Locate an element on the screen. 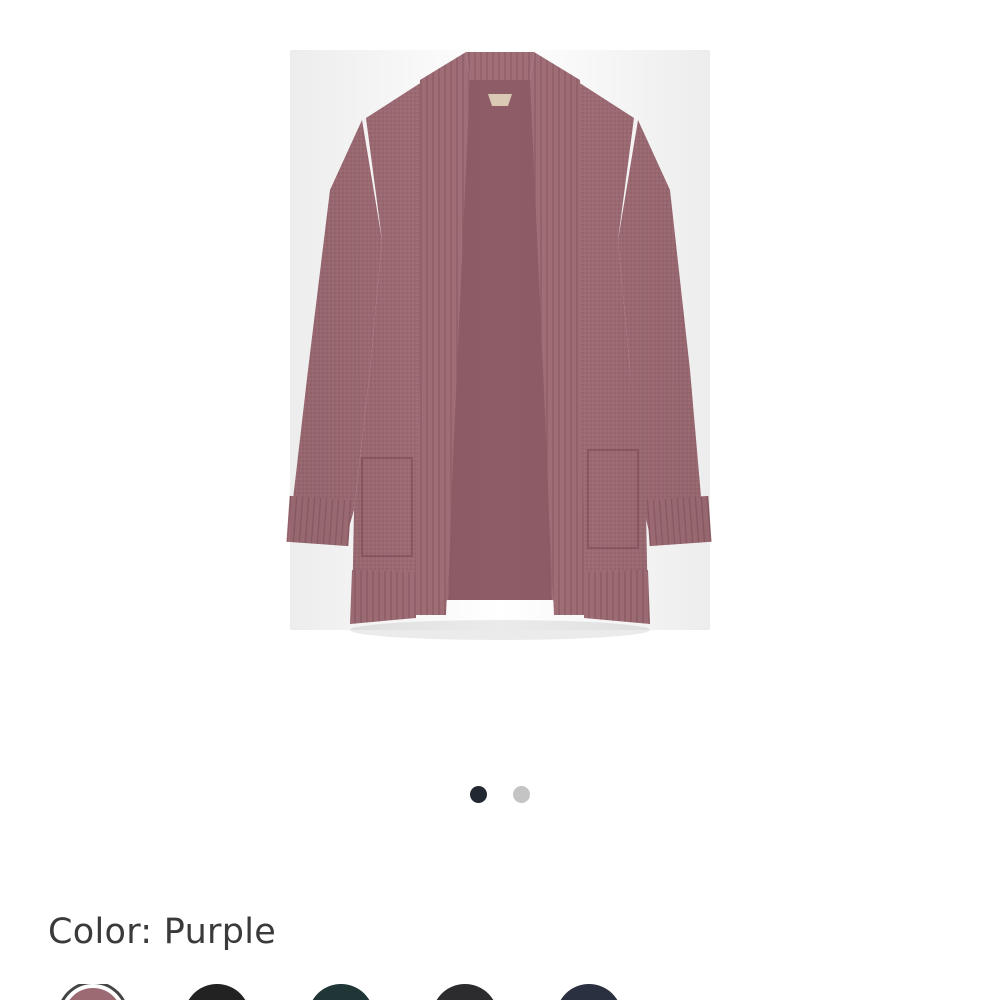 This screenshot has width=1000, height=1000. color-swatch-charcoal is located at coordinates (465, 992).